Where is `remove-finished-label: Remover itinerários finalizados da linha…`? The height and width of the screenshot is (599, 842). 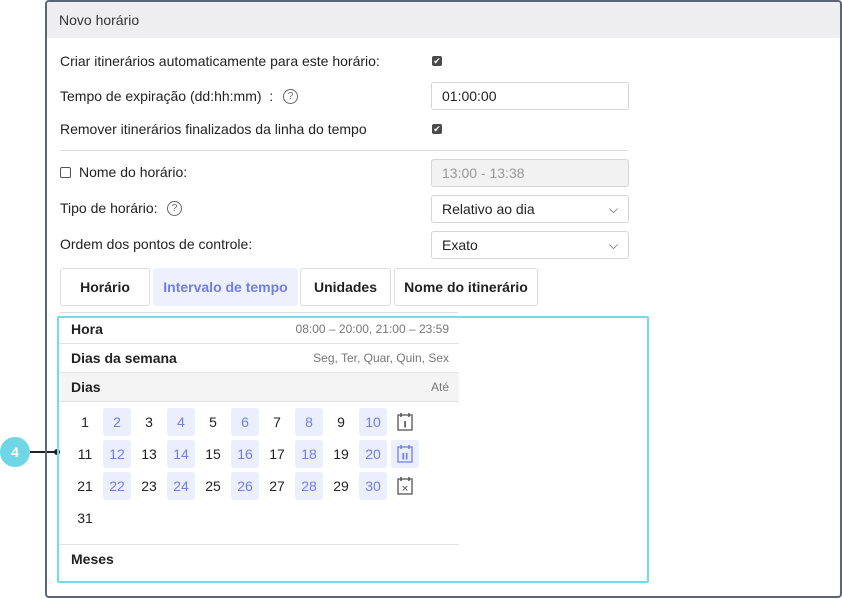 remove-finished-label: Remover itinerários finalizados da linha… is located at coordinates (213, 129).